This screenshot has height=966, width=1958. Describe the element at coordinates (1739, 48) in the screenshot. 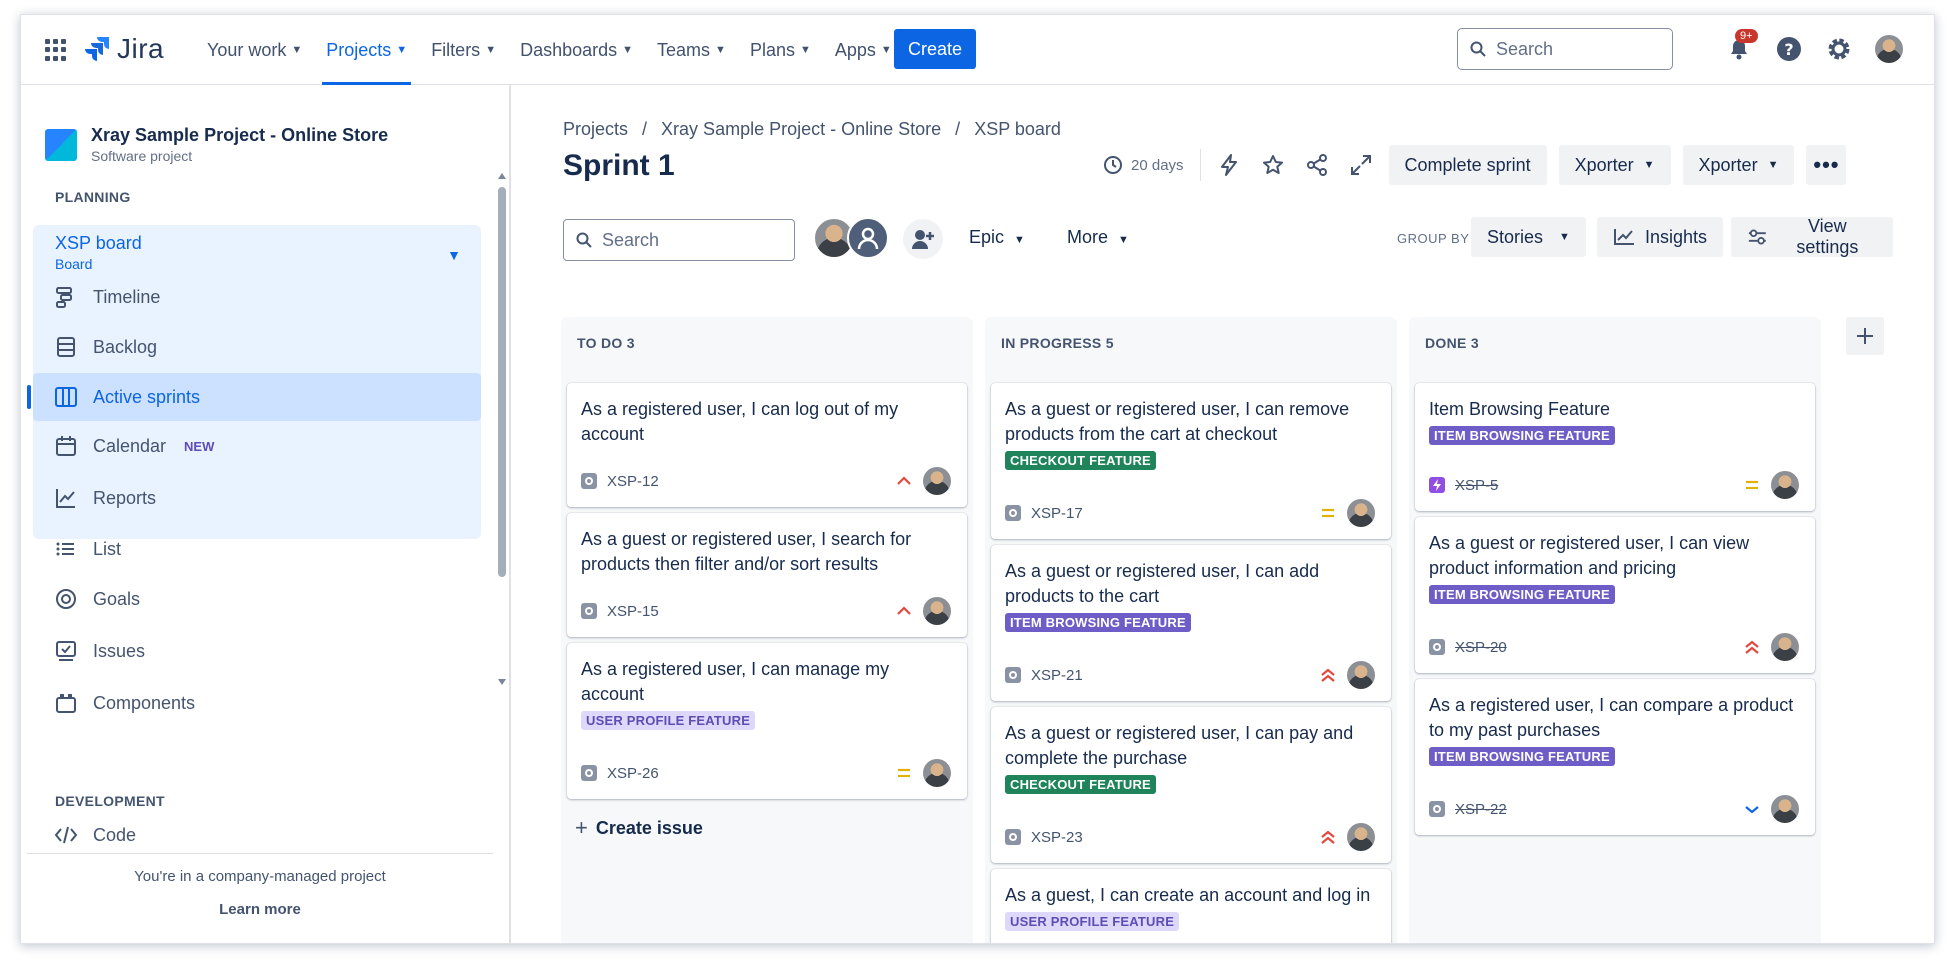

I see `notifications-button: 9+` at that location.